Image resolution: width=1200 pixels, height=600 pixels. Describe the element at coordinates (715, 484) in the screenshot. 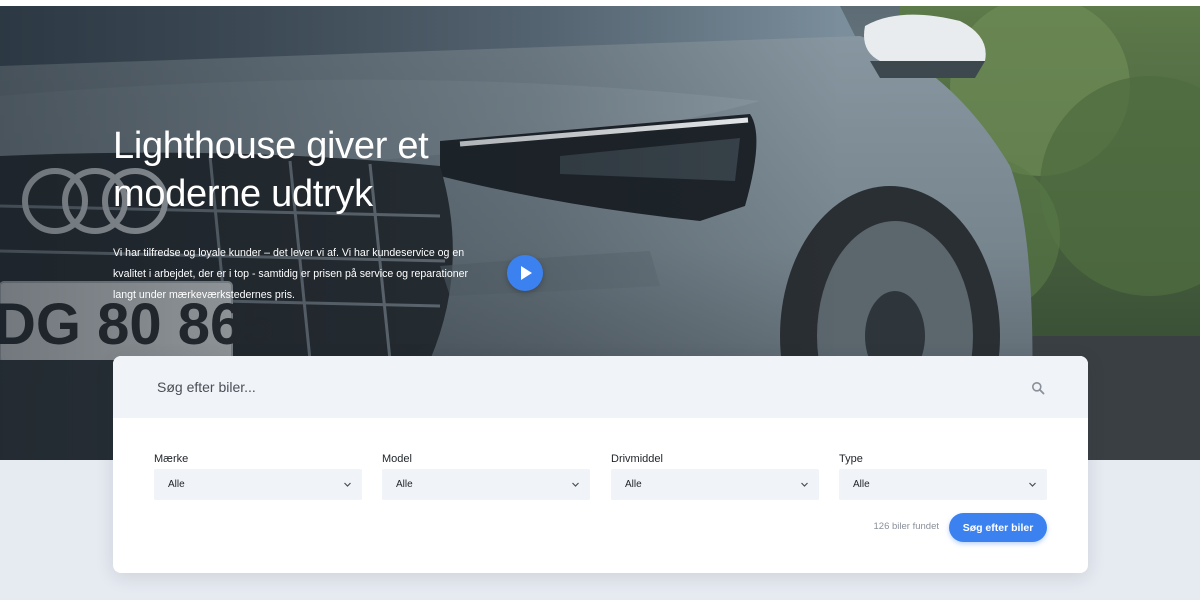

I see `select-drivmiddel: Alle` at that location.